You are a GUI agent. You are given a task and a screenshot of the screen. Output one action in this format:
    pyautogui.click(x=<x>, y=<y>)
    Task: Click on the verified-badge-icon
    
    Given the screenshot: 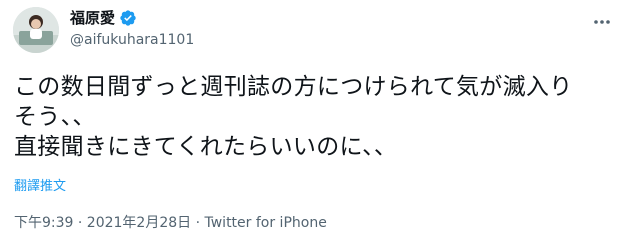 What is the action you would take?
    pyautogui.click(x=128, y=18)
    